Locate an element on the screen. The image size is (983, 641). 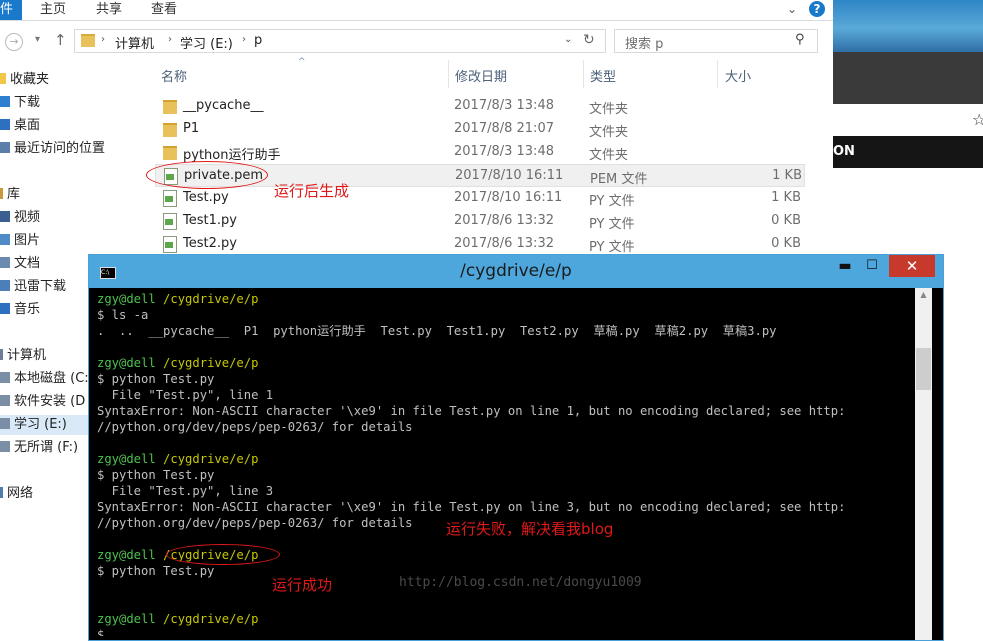
scroll-up-icon: ▲ is located at coordinates (923, 294).